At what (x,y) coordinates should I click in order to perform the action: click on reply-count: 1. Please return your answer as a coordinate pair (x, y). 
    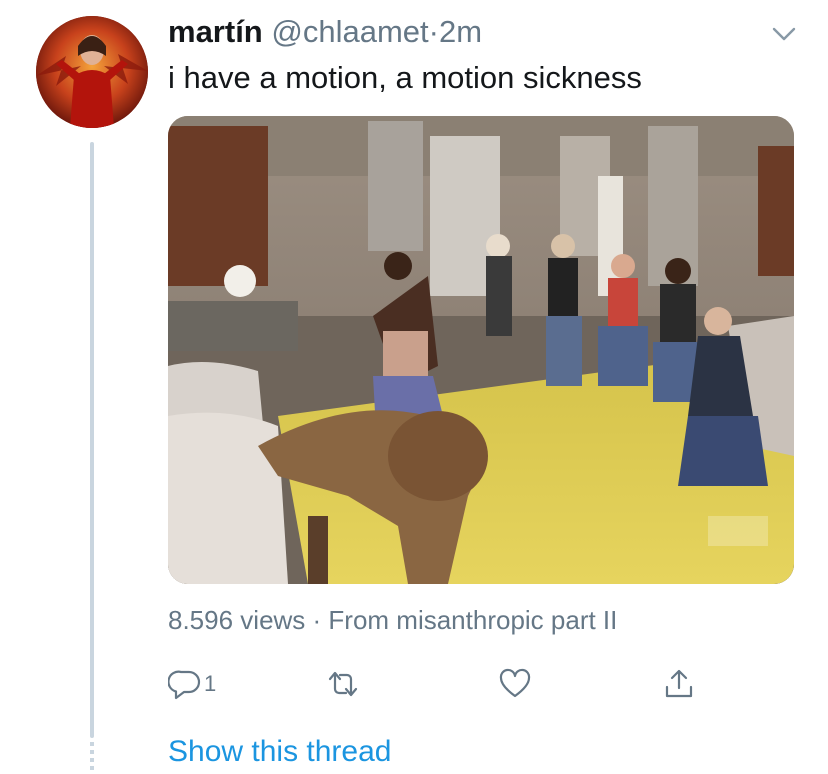
    Looking at the image, I should click on (210, 683).